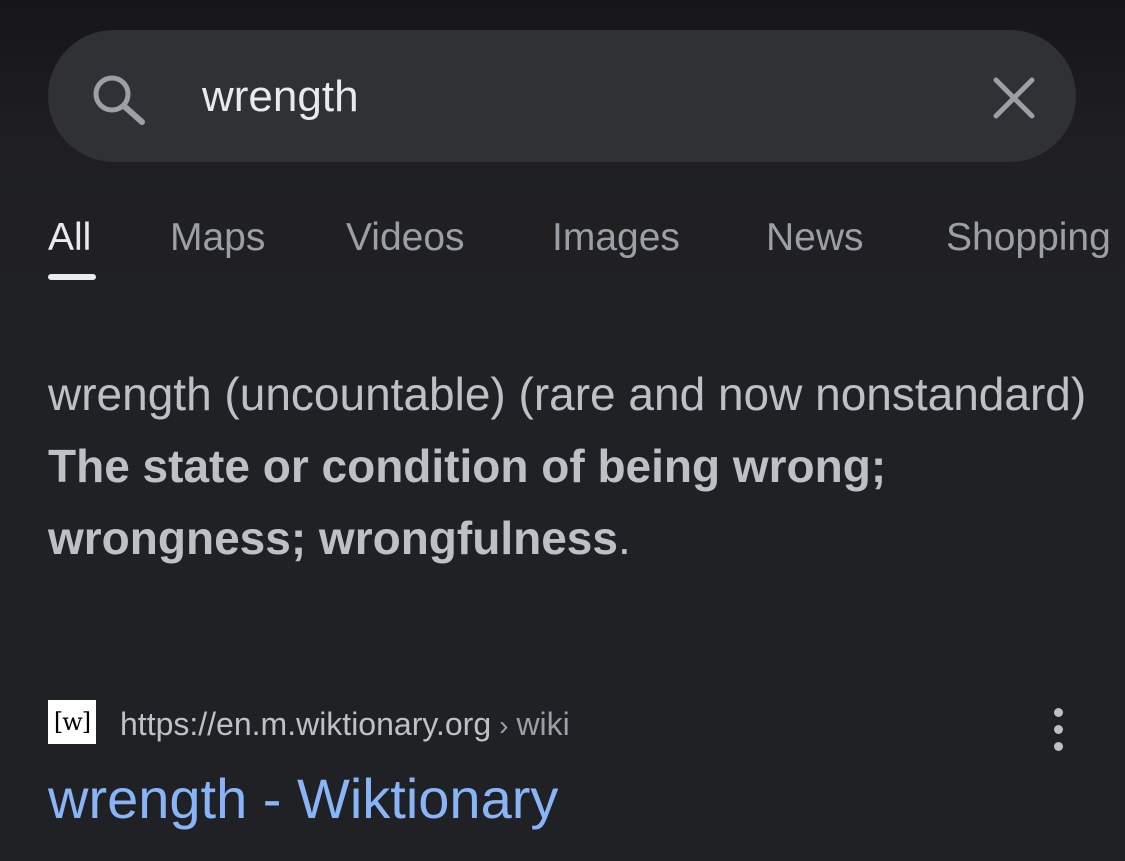 Image resolution: width=1125 pixels, height=861 pixels. What do you see at coordinates (616, 250) in the screenshot?
I see `tab-images: Images` at bounding box center [616, 250].